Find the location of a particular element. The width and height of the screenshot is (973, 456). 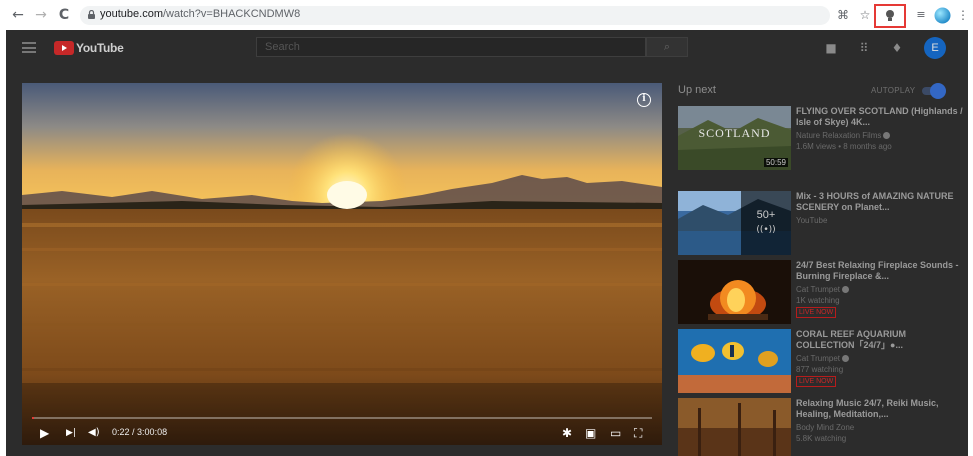

avatar: E is located at coordinates (935, 48).